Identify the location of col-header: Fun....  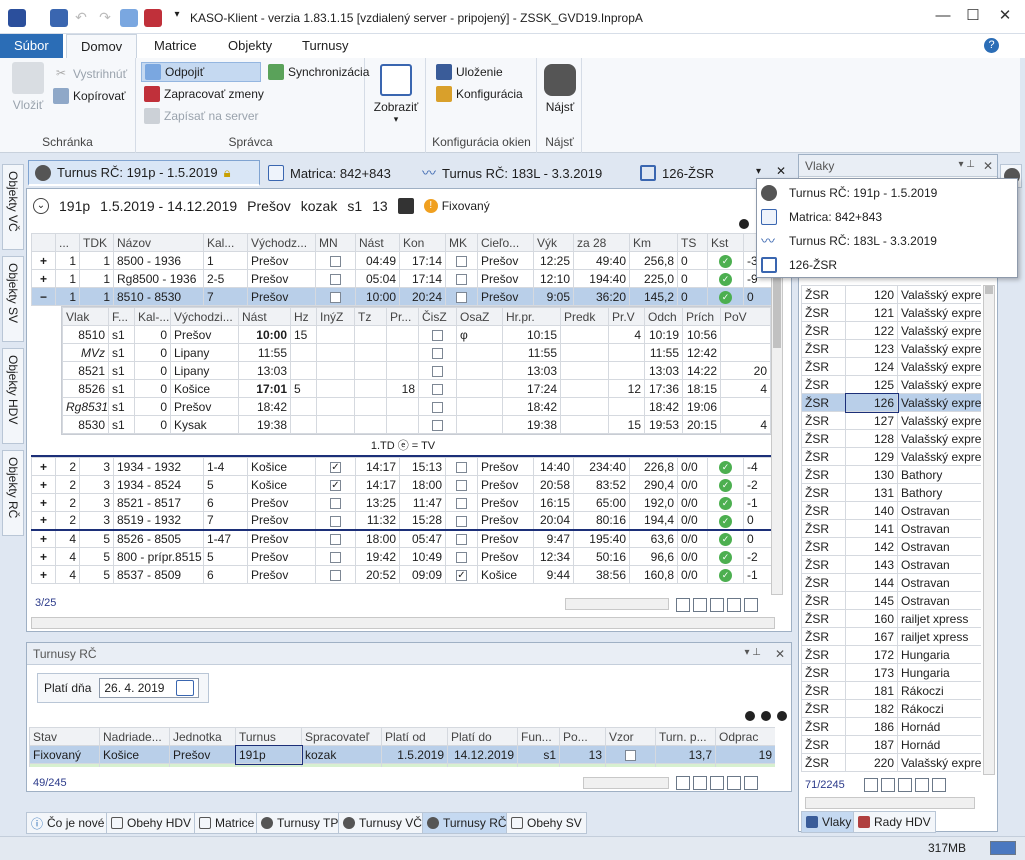
(538, 736).